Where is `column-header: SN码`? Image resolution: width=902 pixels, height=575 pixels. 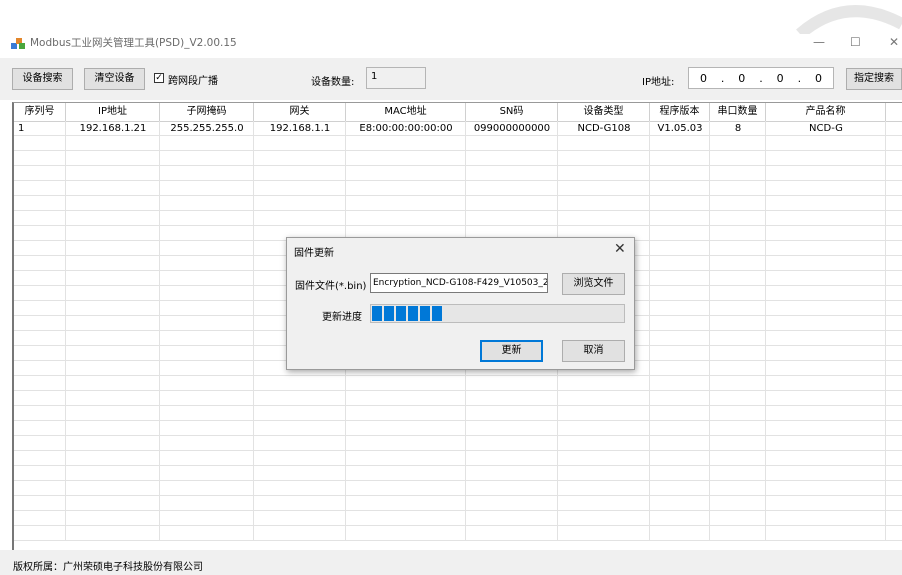
column-header: SN码 is located at coordinates (512, 112).